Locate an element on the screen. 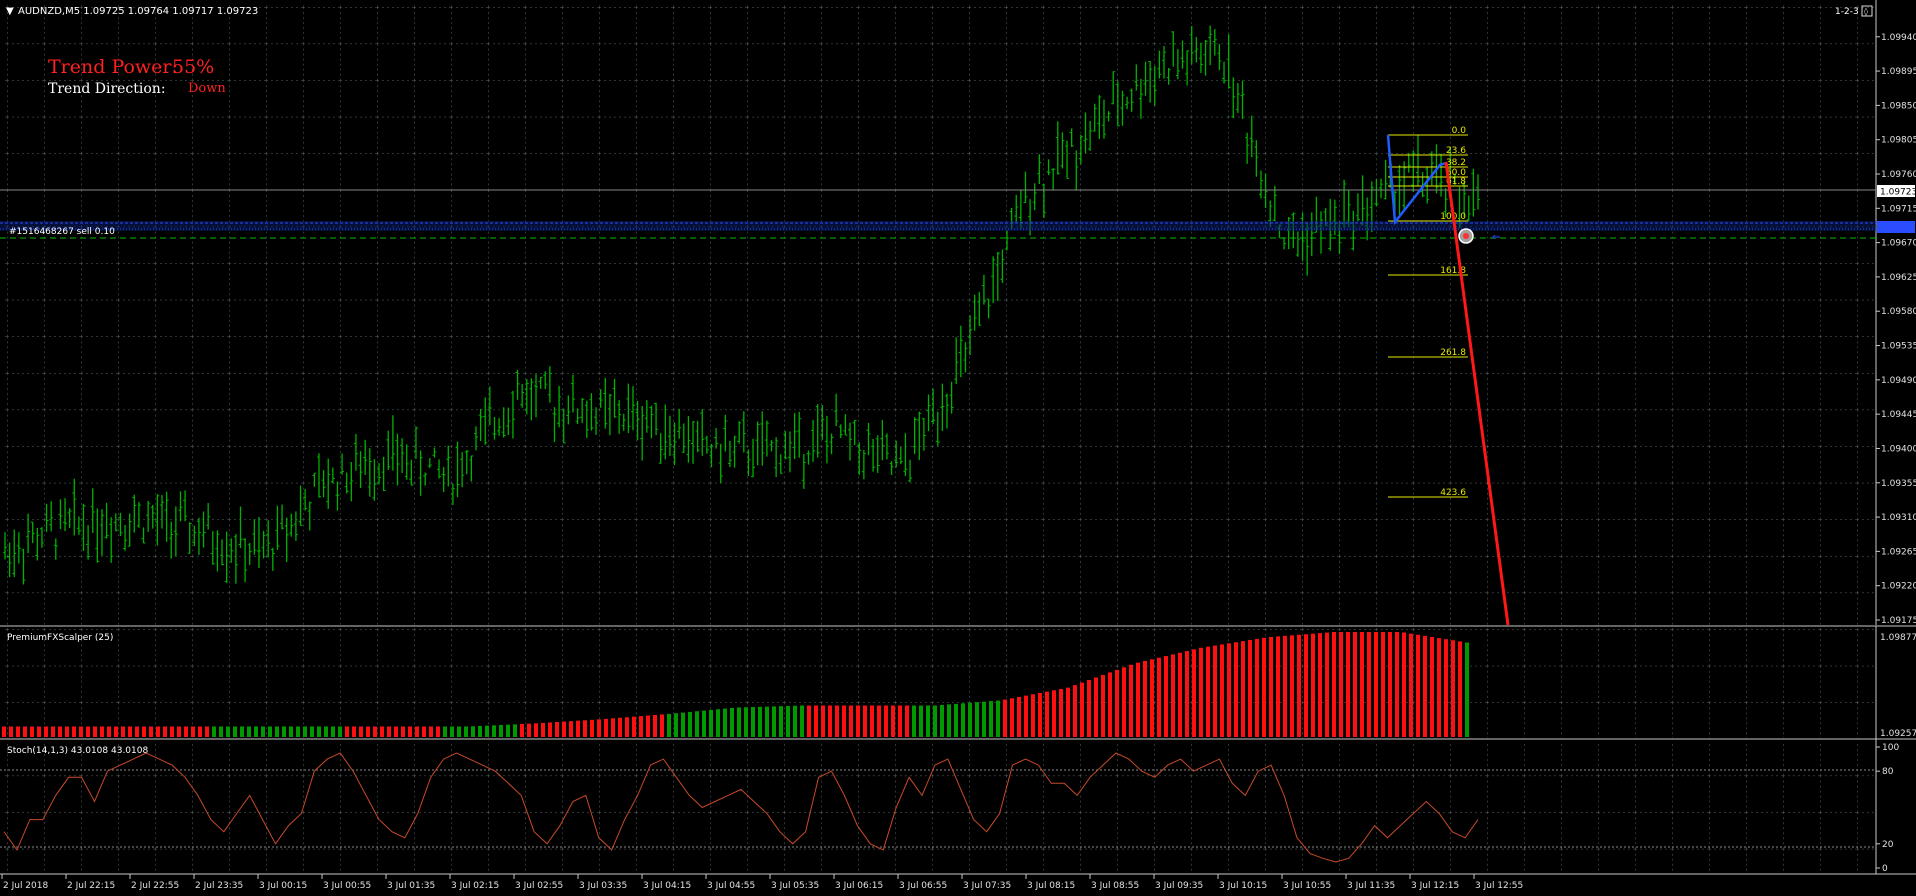 The image size is (1916, 896). scalper-axis-top: 1.09877 is located at coordinates (1898, 638).